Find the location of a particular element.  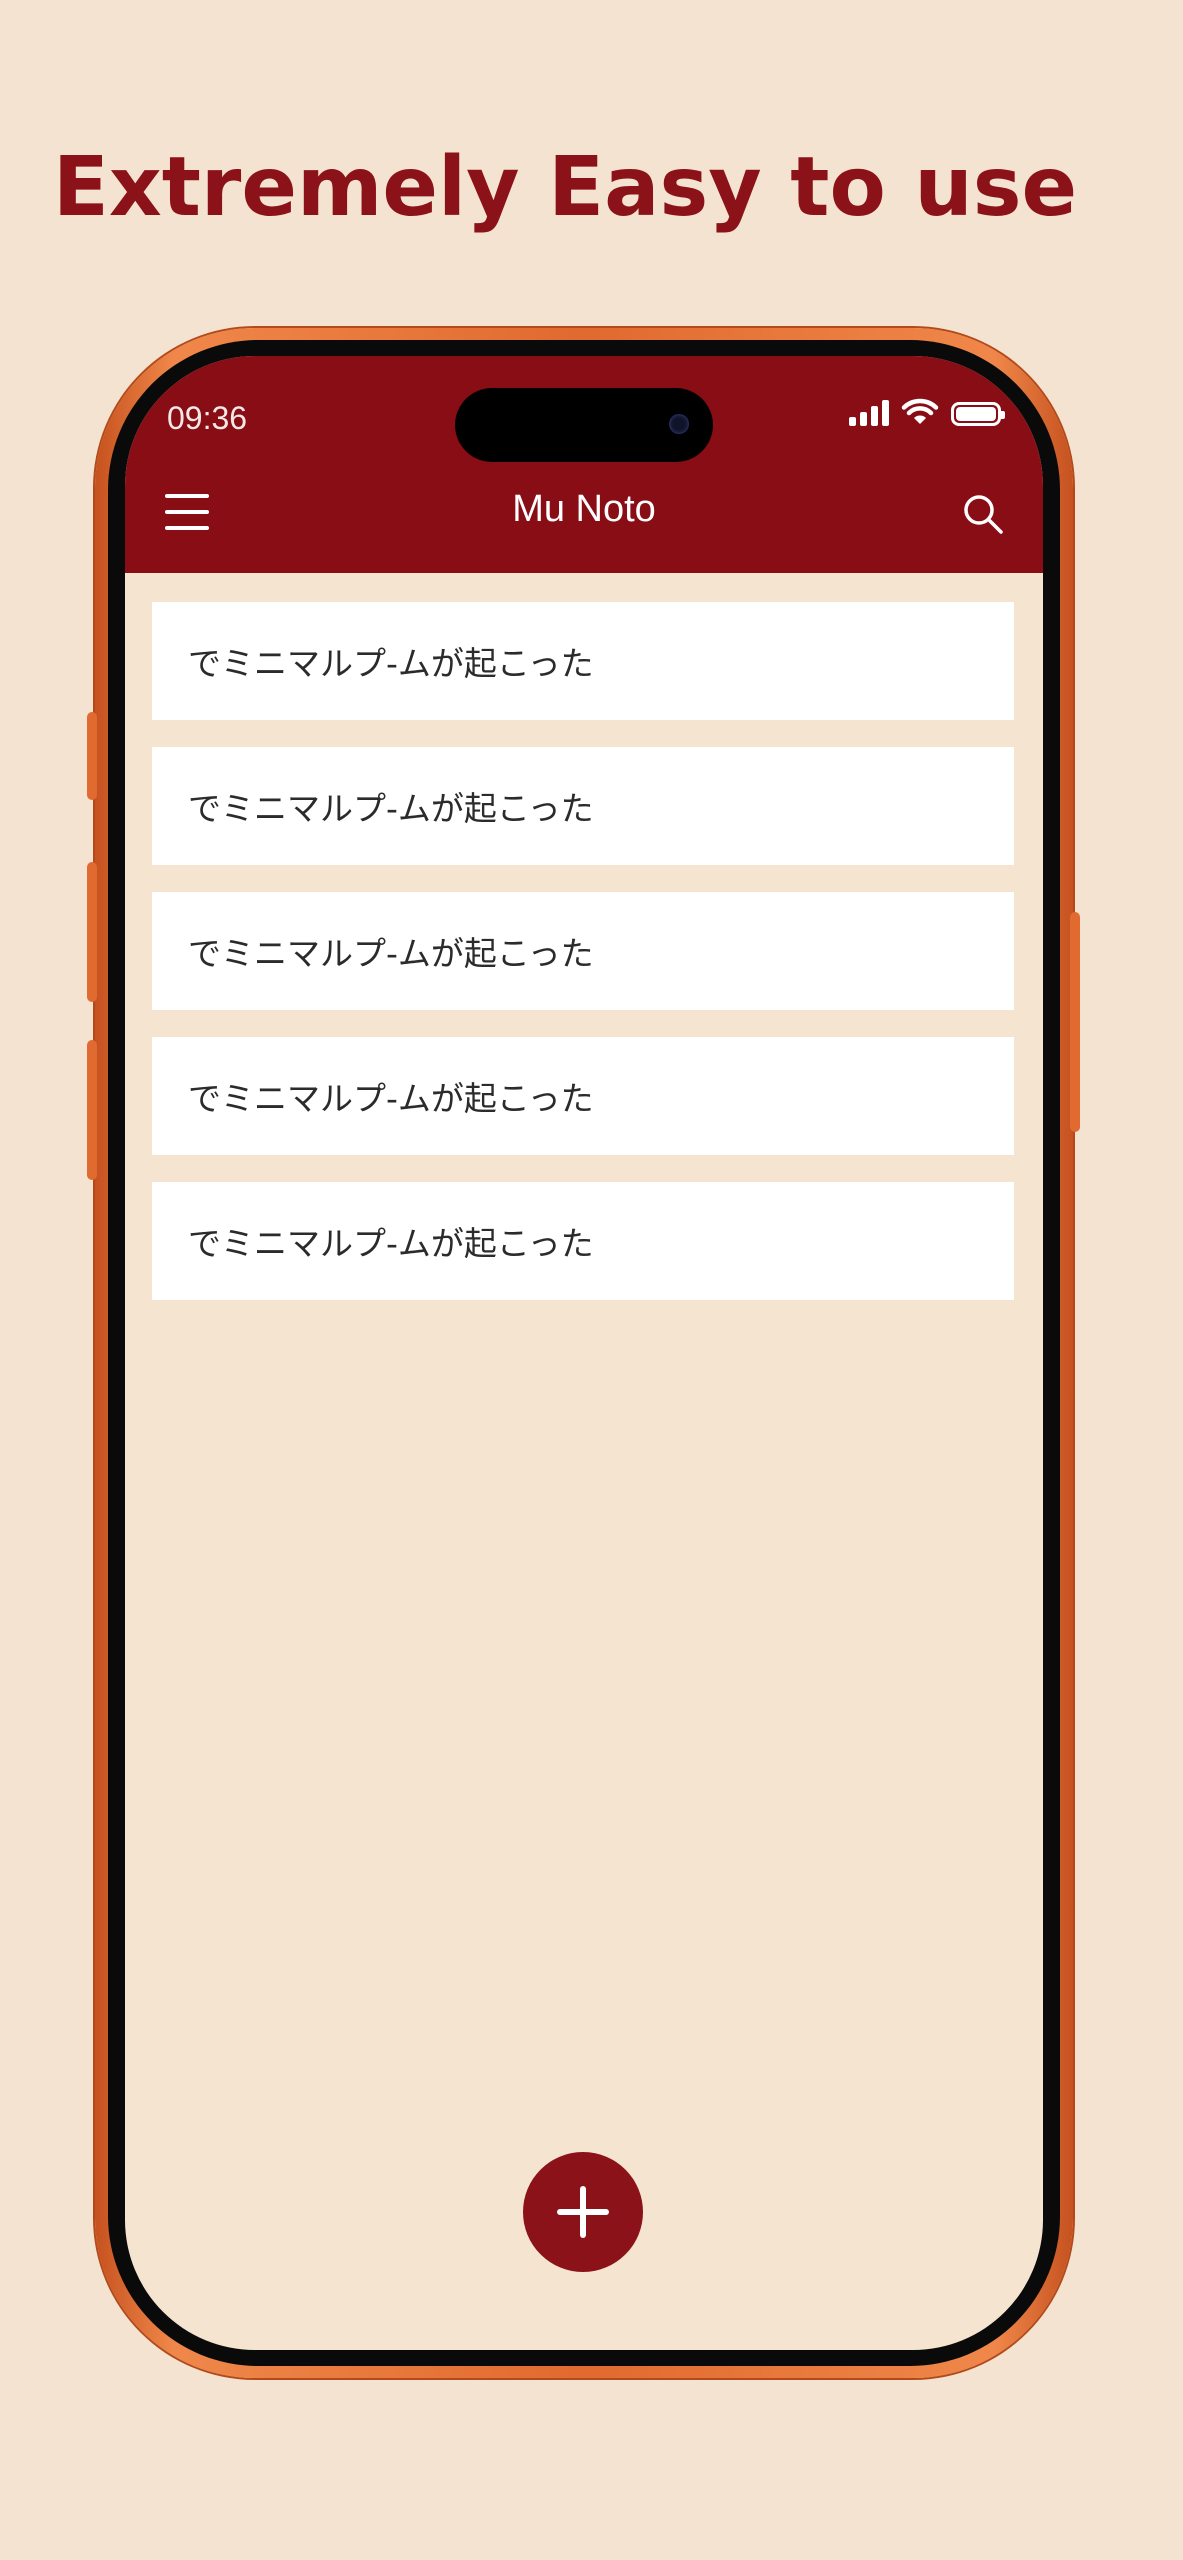

plus-icon is located at coordinates (583, 2212).